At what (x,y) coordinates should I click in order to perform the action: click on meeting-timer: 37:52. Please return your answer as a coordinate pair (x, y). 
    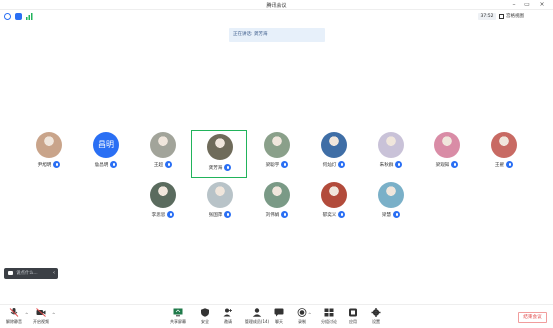
    Looking at the image, I should click on (487, 16).